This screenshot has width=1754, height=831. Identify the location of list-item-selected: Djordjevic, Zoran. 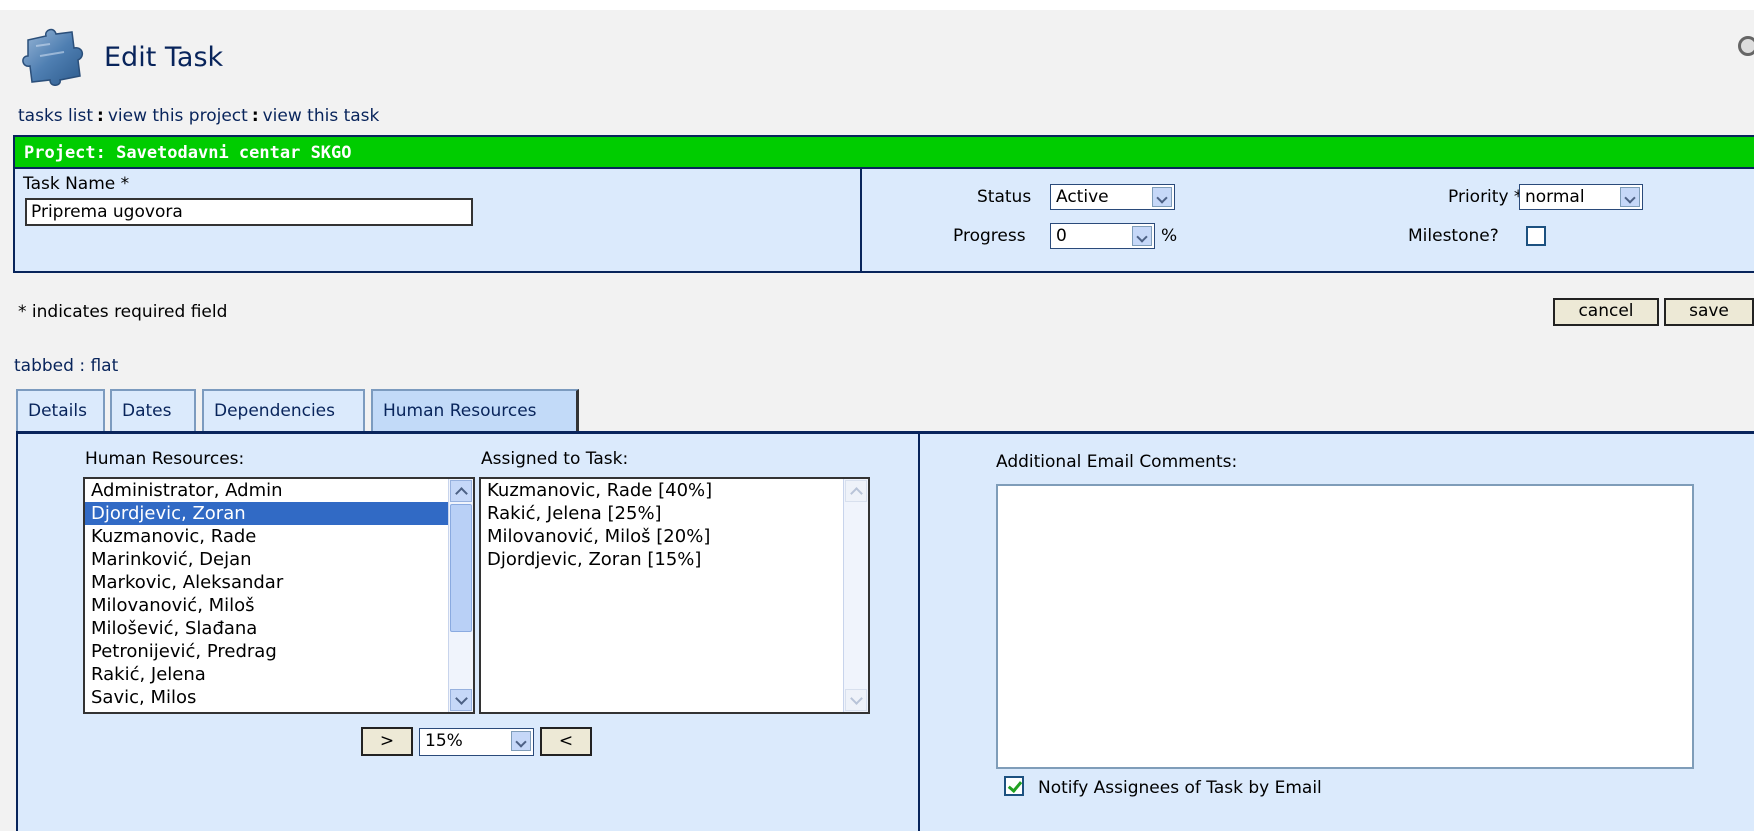
(279, 513).